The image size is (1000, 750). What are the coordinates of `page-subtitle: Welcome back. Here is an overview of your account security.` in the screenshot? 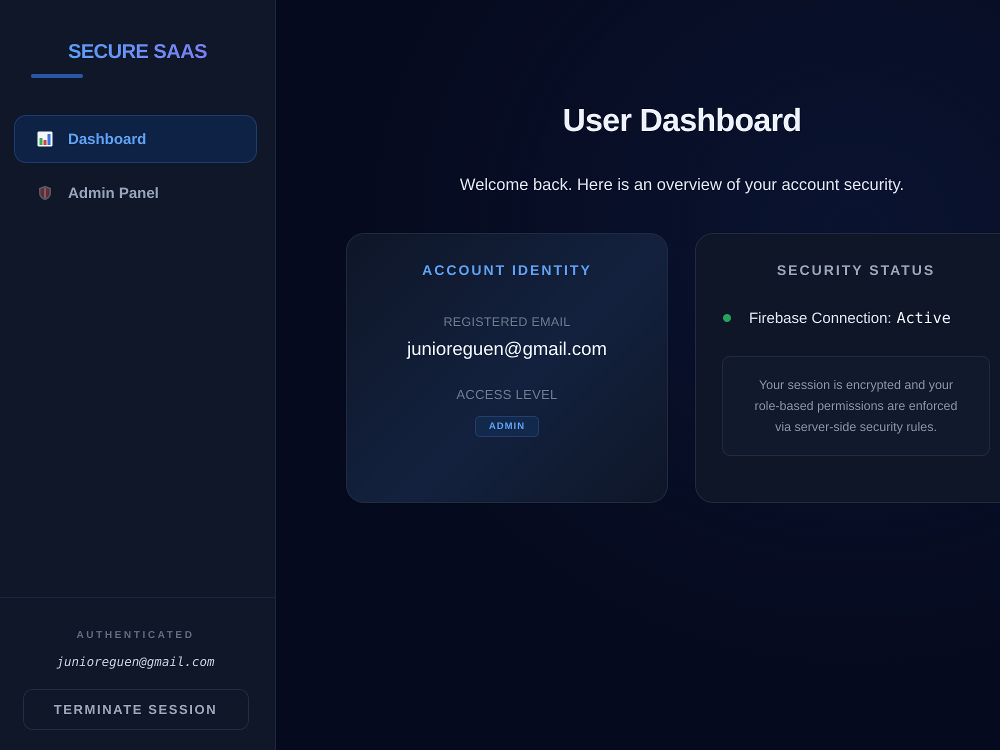 It's located at (682, 185).